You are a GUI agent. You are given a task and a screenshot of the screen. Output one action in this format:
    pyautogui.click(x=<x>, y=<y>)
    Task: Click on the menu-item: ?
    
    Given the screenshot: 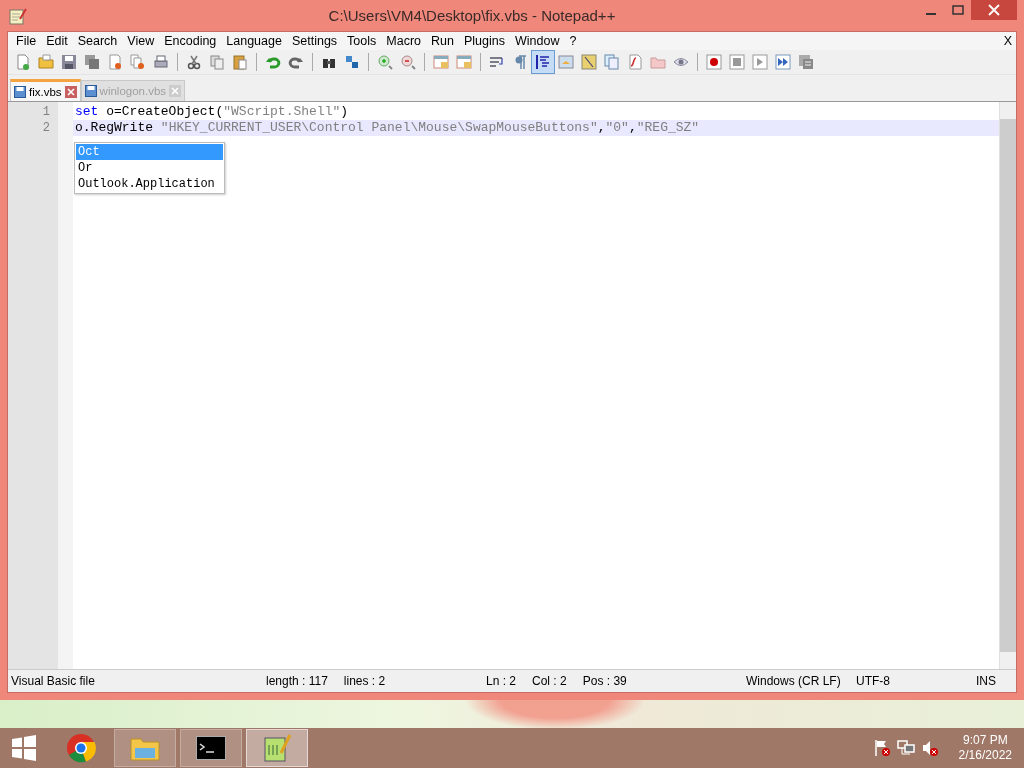 What is the action you would take?
    pyautogui.click(x=574, y=41)
    